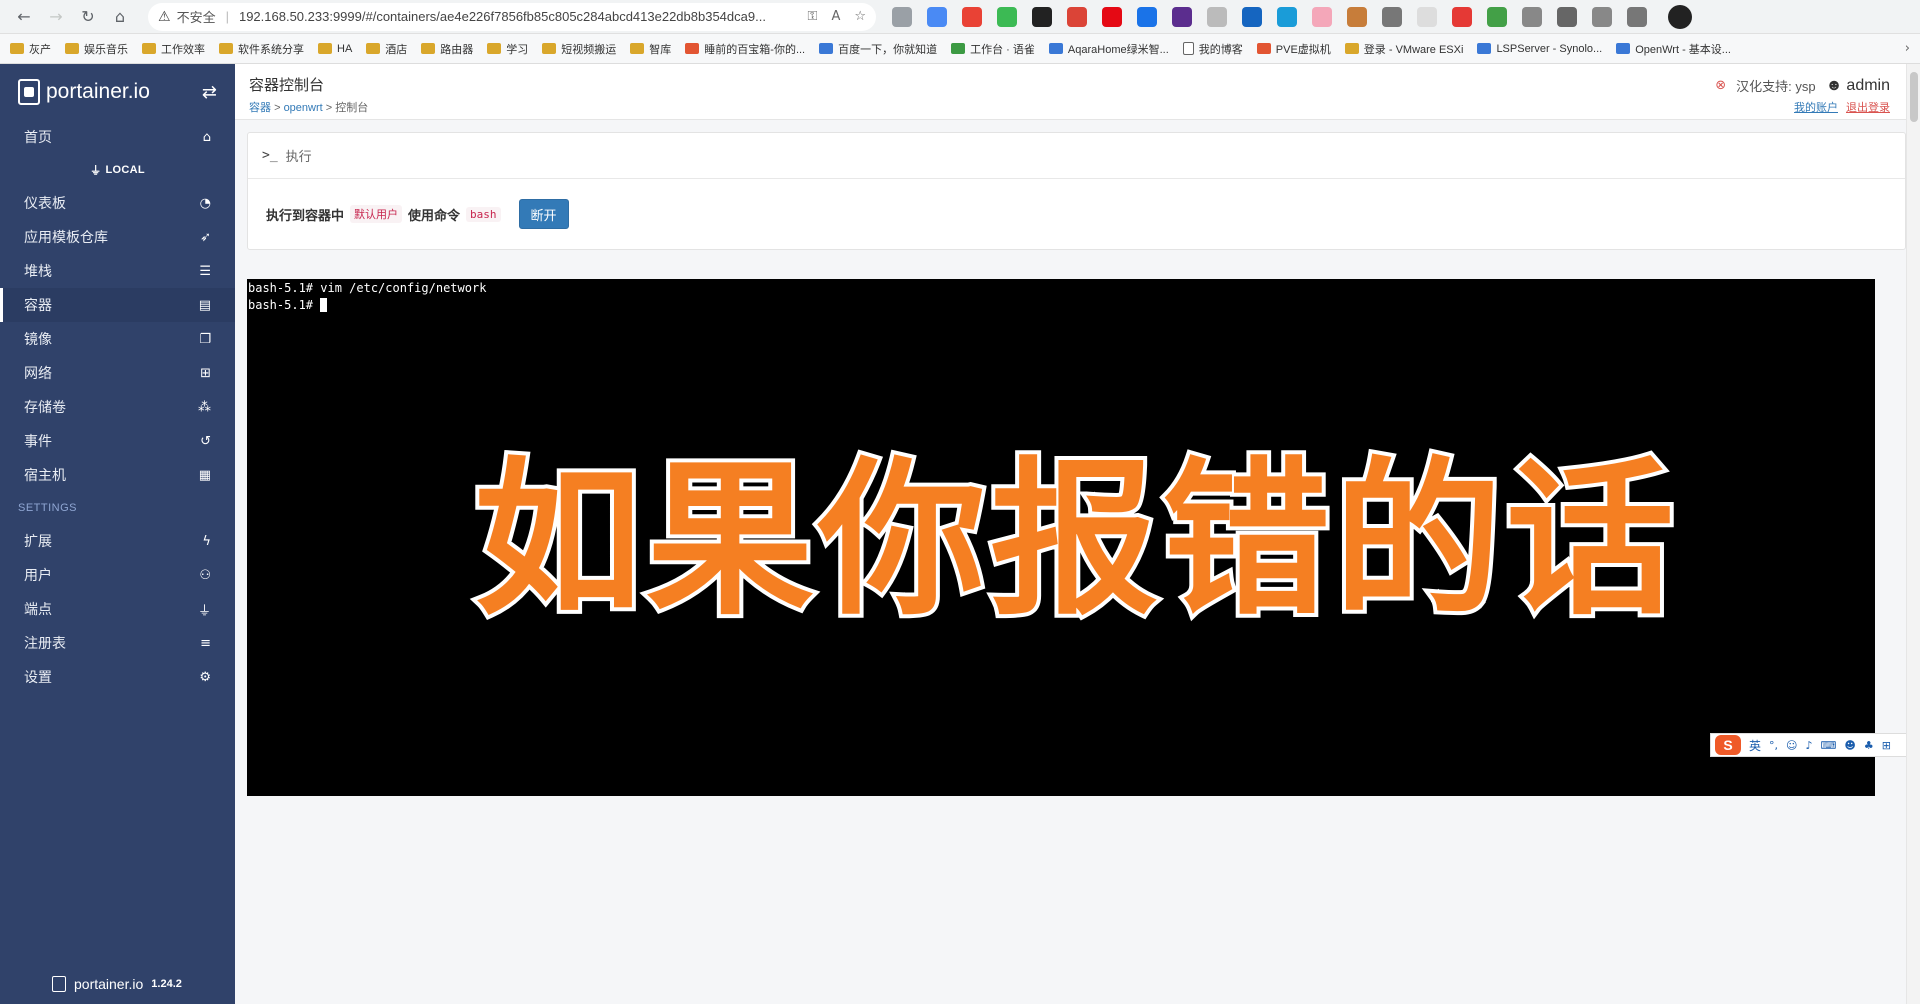 This screenshot has width=1920, height=1004. I want to click on scrollbar-thumb, so click(1914, 97).